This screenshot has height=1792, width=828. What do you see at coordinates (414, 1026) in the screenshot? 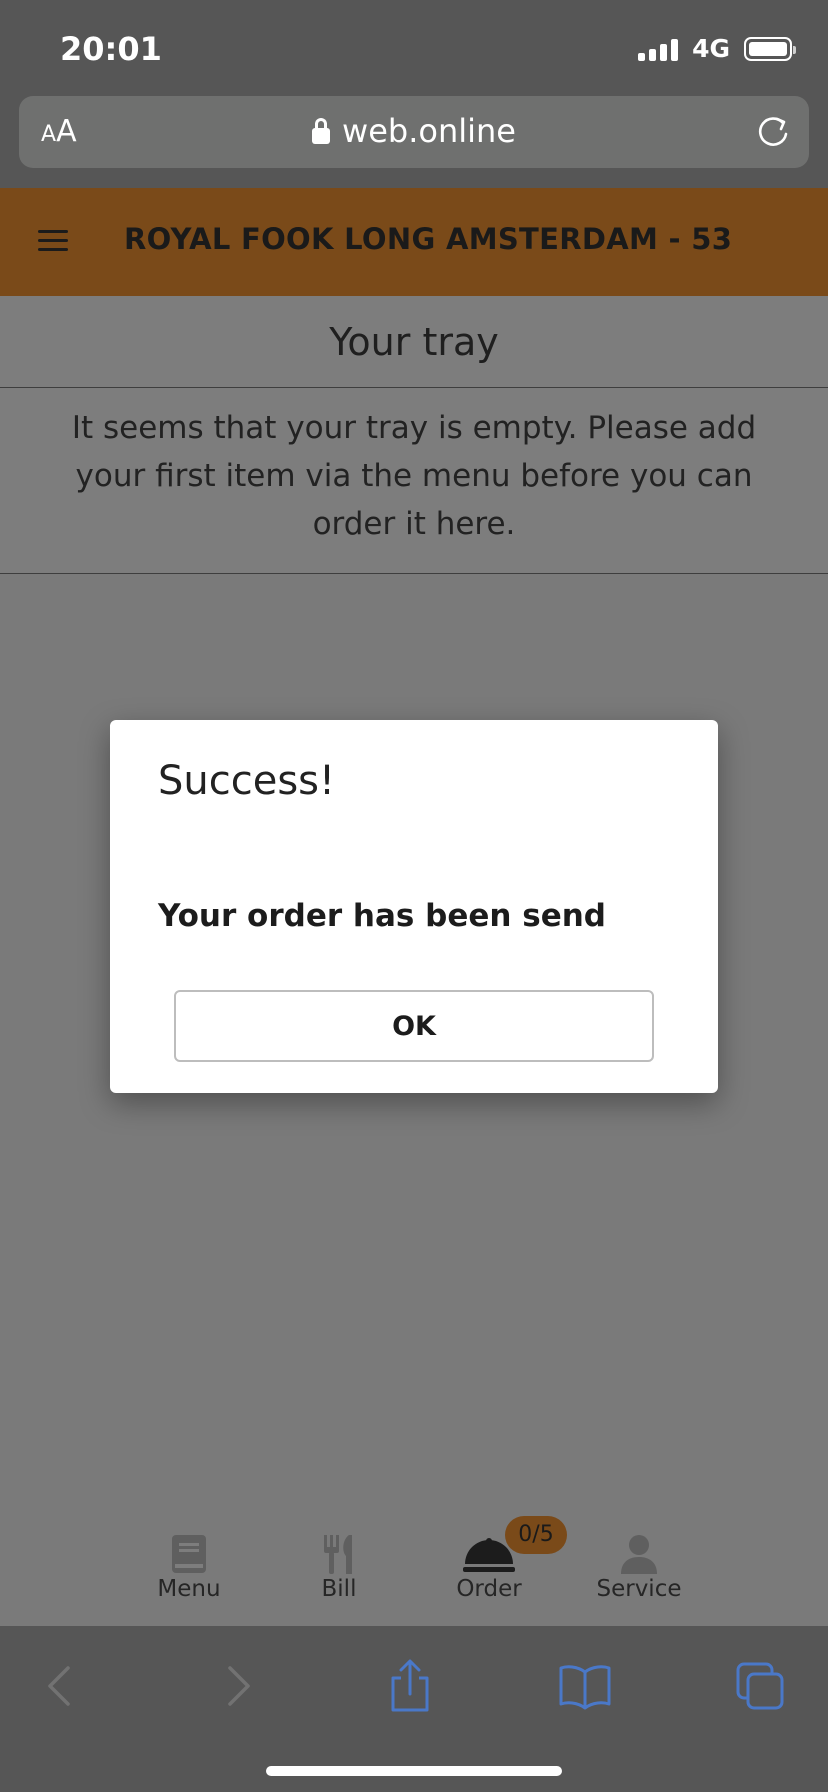
I see `ok-button: OK` at bounding box center [414, 1026].